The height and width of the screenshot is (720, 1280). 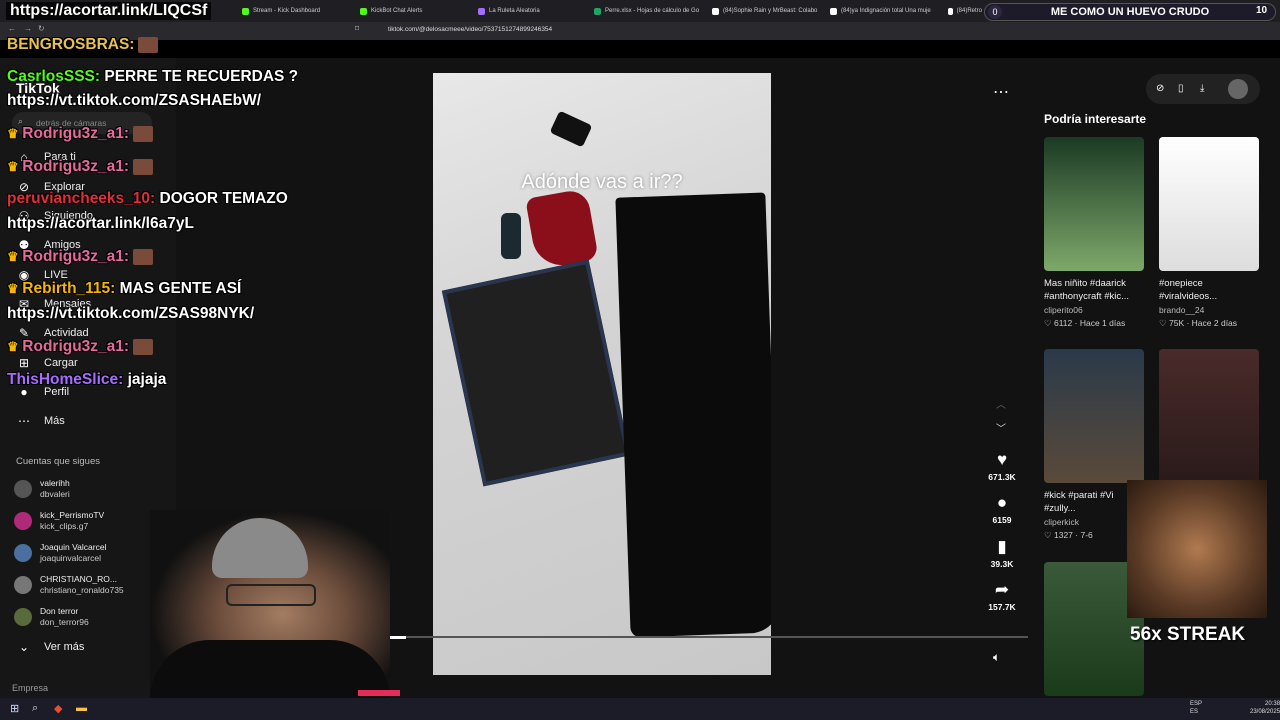 I want to click on crown-icon: ♛, so click(x=15, y=288).